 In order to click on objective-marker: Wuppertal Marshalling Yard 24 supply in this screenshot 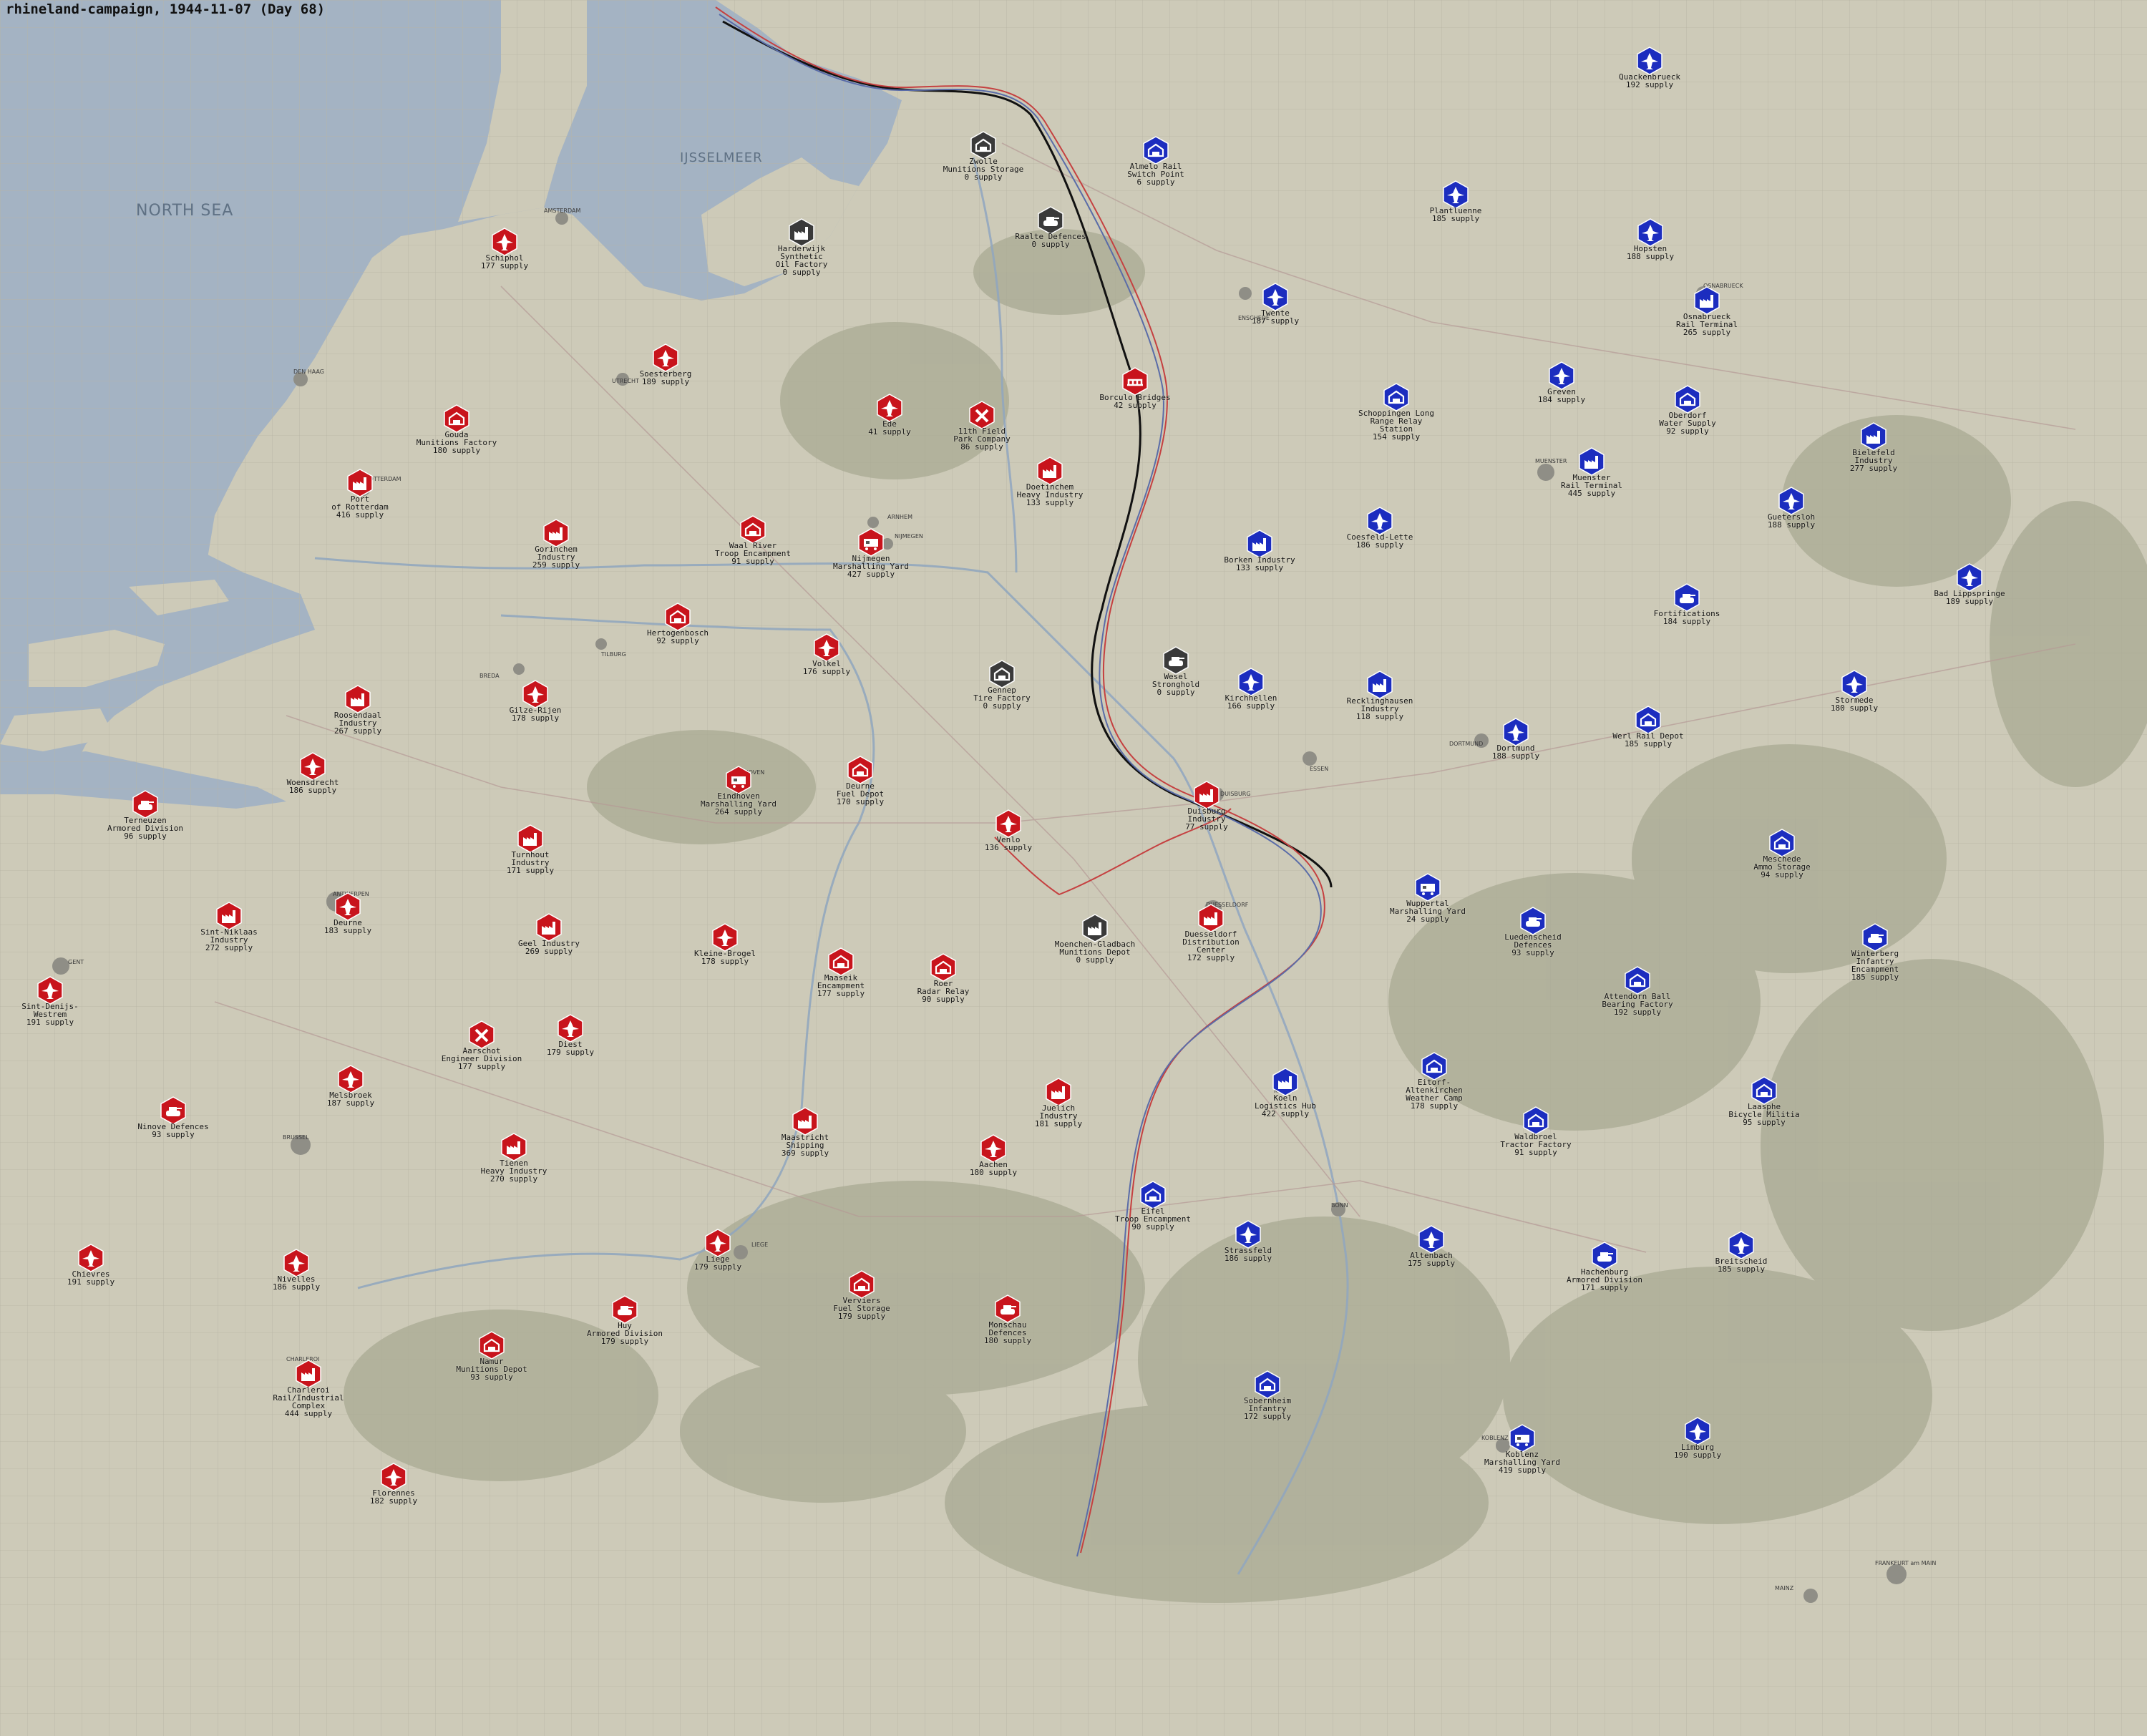, I will do `click(1428, 898)`.